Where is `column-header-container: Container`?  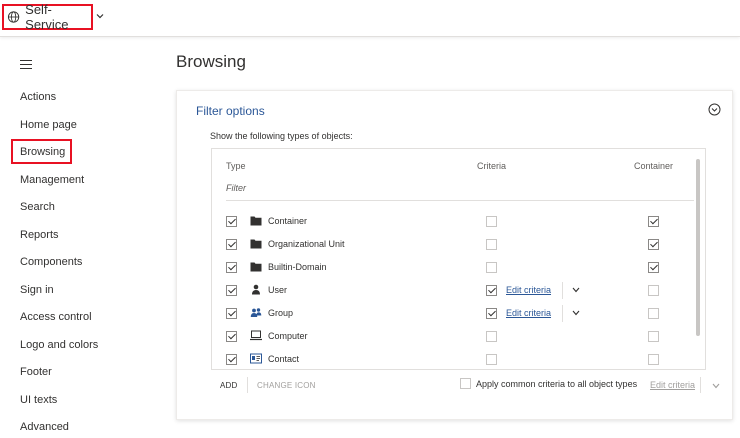
column-header-container: Container is located at coordinates (654, 166).